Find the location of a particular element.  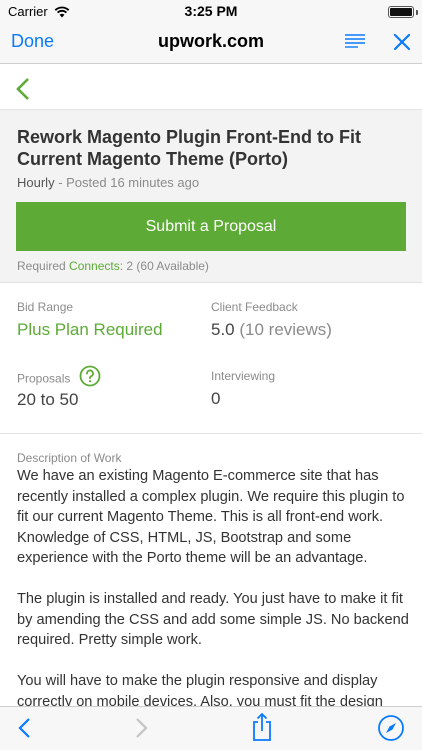

client-feedback-label: Client Feedback is located at coordinates (254, 307).